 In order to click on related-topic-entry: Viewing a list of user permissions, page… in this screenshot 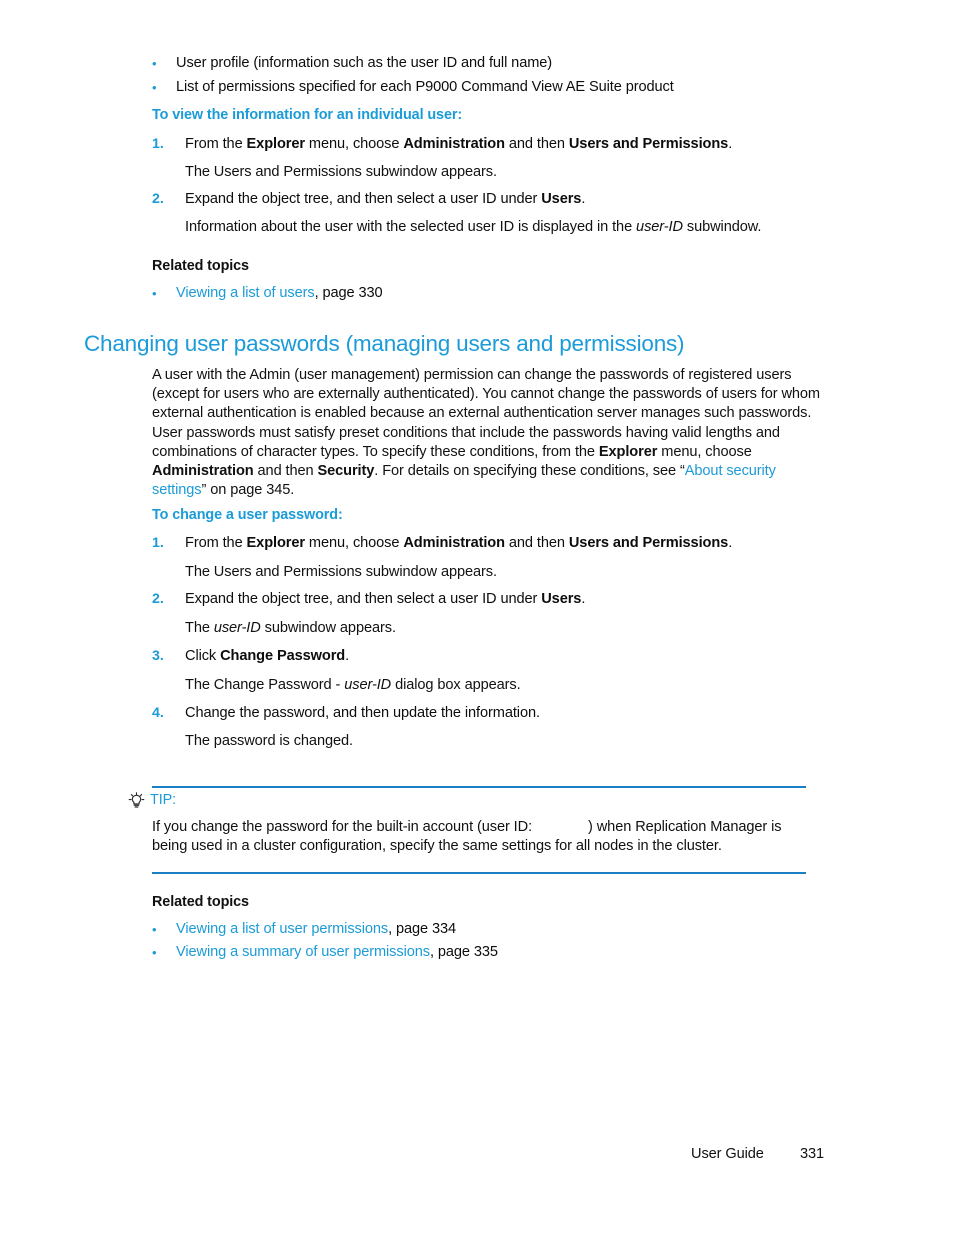, I will do `click(316, 929)`.